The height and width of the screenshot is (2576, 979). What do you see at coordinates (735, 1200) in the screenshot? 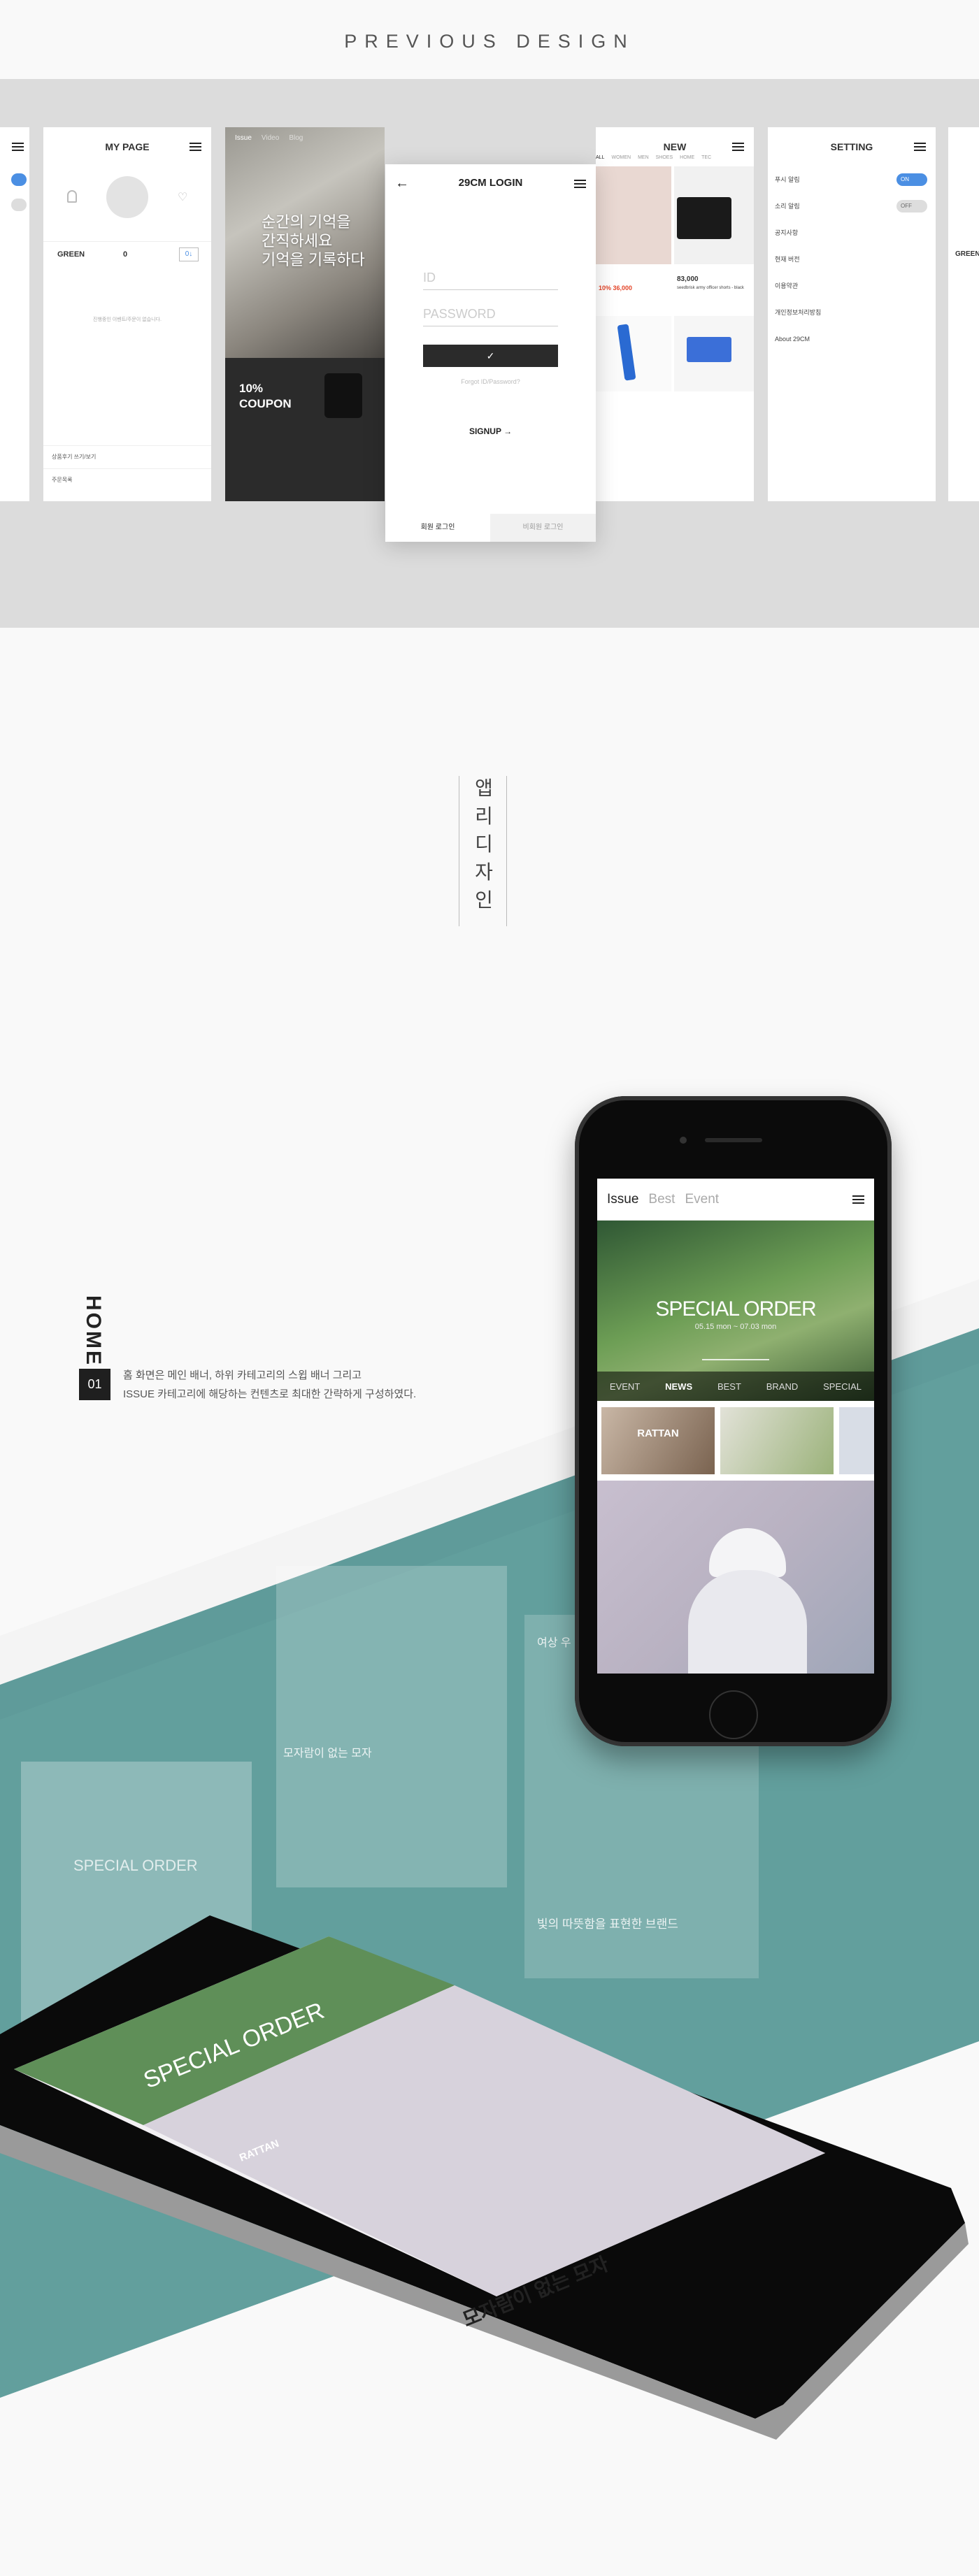
I see `phone-tabs: Issue Best Event` at bounding box center [735, 1200].